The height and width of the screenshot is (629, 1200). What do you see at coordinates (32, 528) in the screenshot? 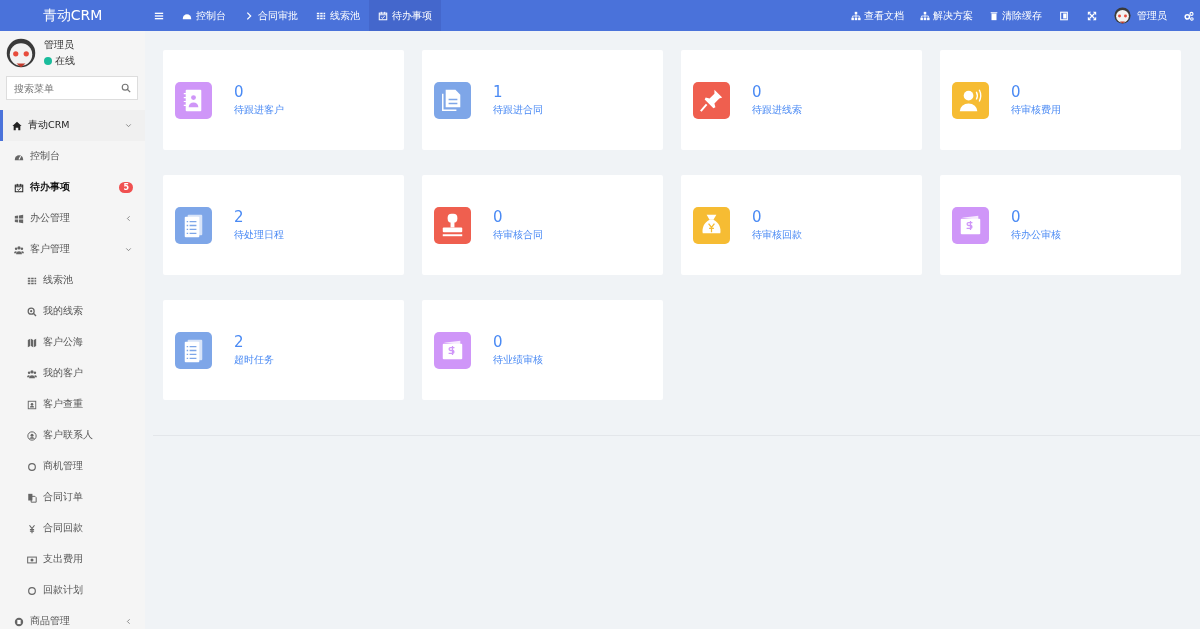
I see `yen-icon` at bounding box center [32, 528].